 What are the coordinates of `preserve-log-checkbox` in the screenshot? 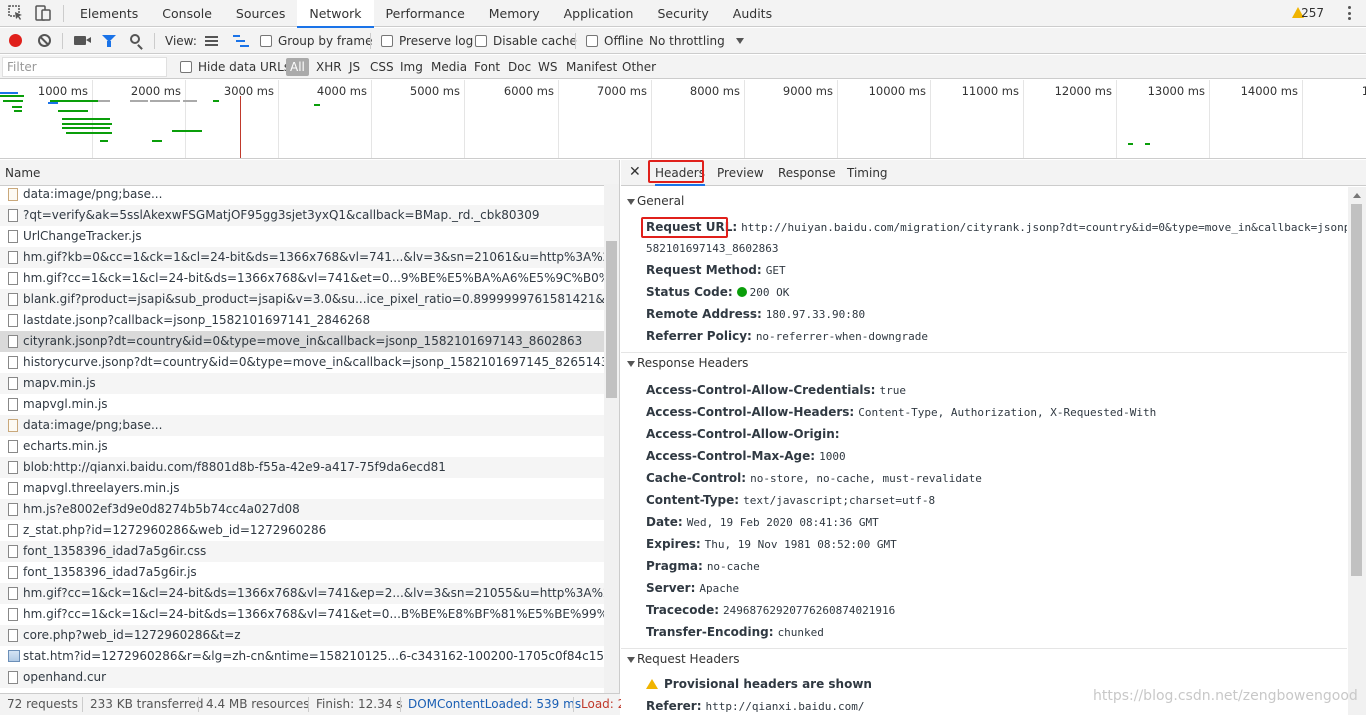 It's located at (387, 41).